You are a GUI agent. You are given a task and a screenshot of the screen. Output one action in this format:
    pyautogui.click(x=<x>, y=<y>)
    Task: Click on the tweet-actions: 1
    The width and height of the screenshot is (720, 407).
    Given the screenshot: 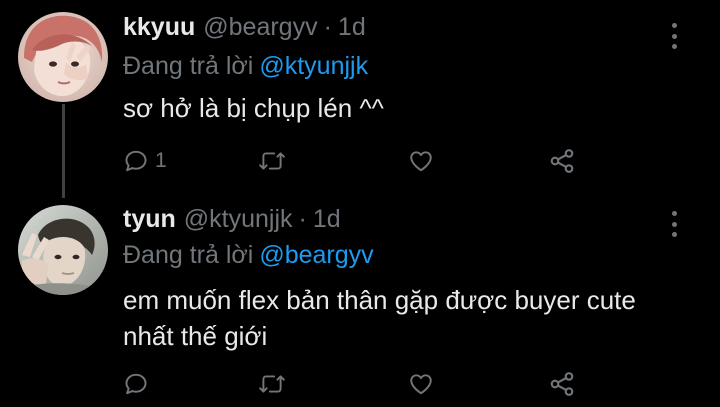 What is the action you would take?
    pyautogui.click(x=363, y=161)
    